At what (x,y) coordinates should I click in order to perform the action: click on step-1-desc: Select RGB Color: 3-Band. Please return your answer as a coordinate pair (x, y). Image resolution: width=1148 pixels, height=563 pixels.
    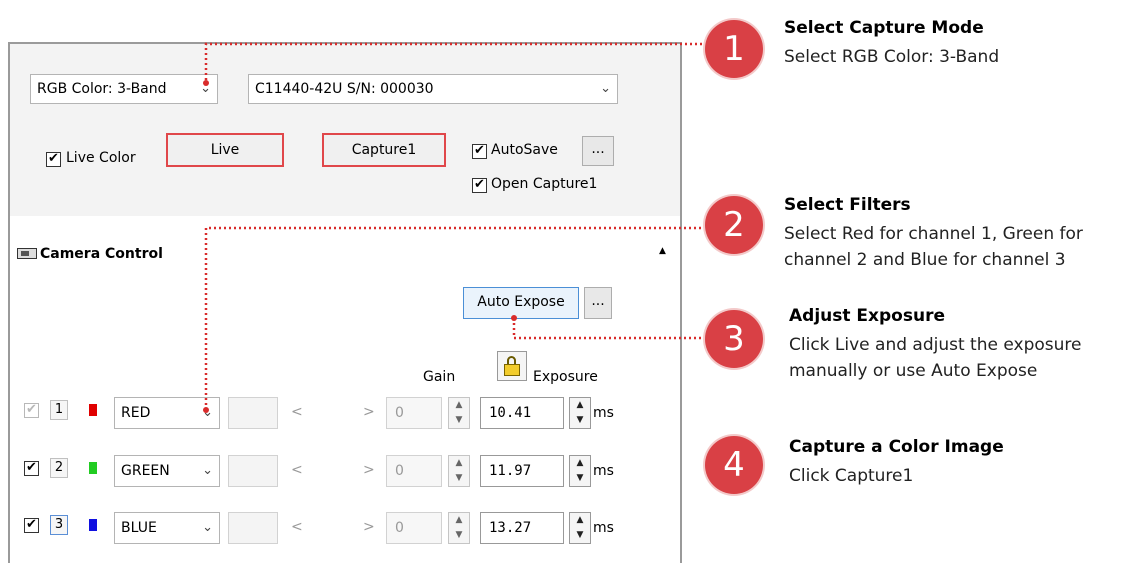
    Looking at the image, I should click on (892, 57).